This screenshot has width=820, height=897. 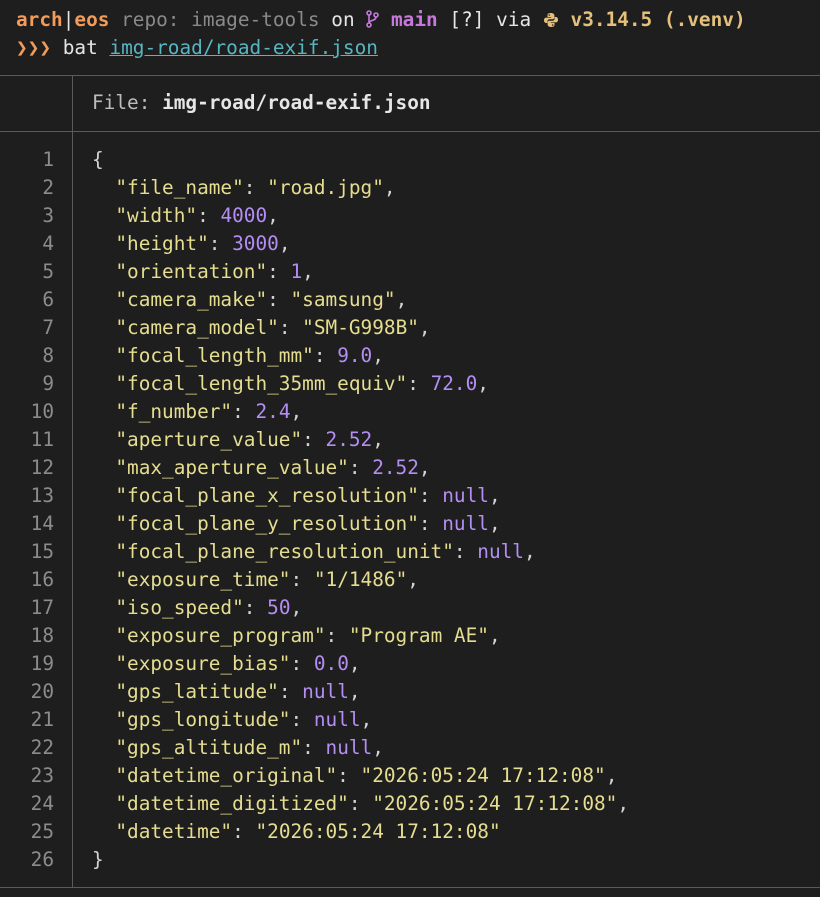 What do you see at coordinates (325, 187) in the screenshot?
I see `json-value: "road.jpg"` at bounding box center [325, 187].